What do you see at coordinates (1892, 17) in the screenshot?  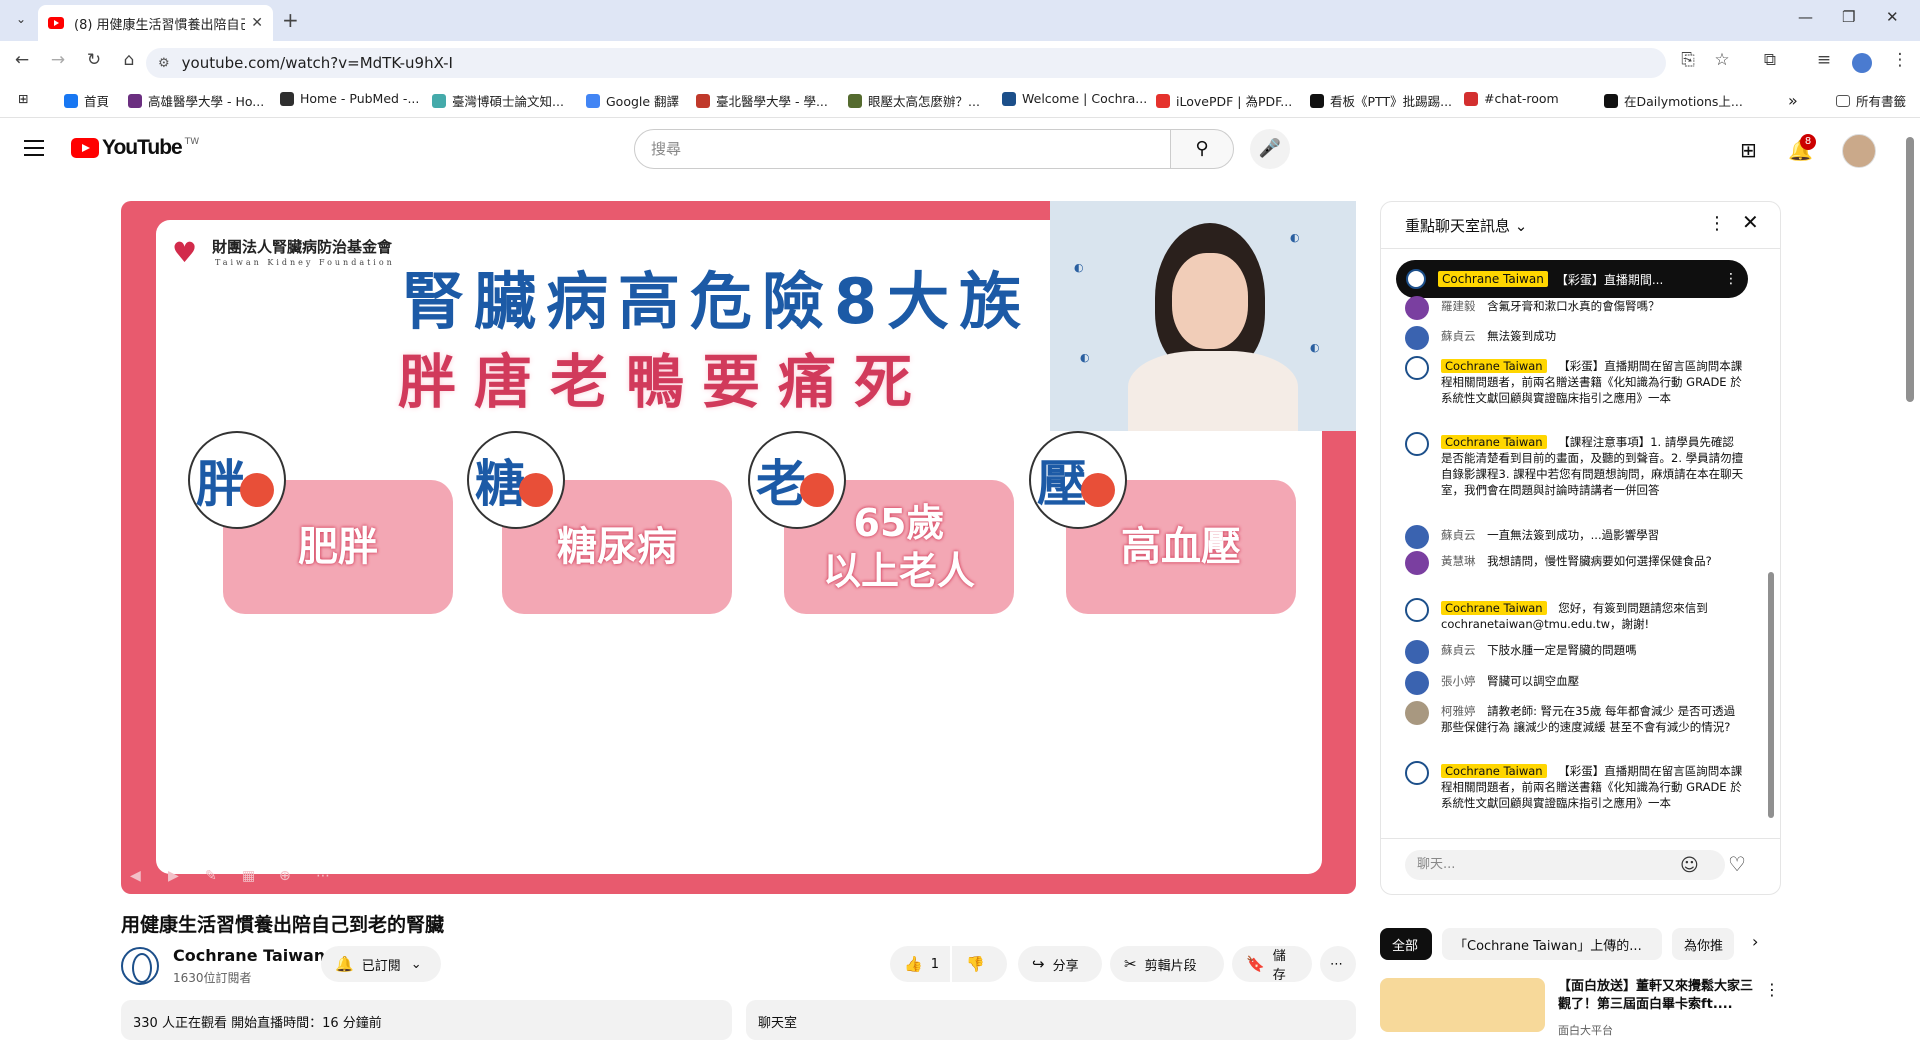 I see `window-close-icon: ✕` at bounding box center [1892, 17].